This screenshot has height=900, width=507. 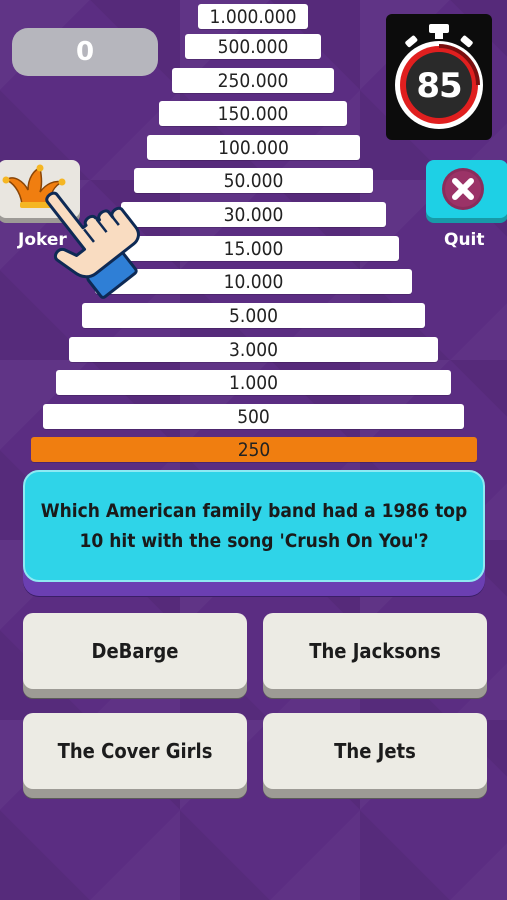 What do you see at coordinates (439, 86) in the screenshot?
I see `timer-value: 85` at bounding box center [439, 86].